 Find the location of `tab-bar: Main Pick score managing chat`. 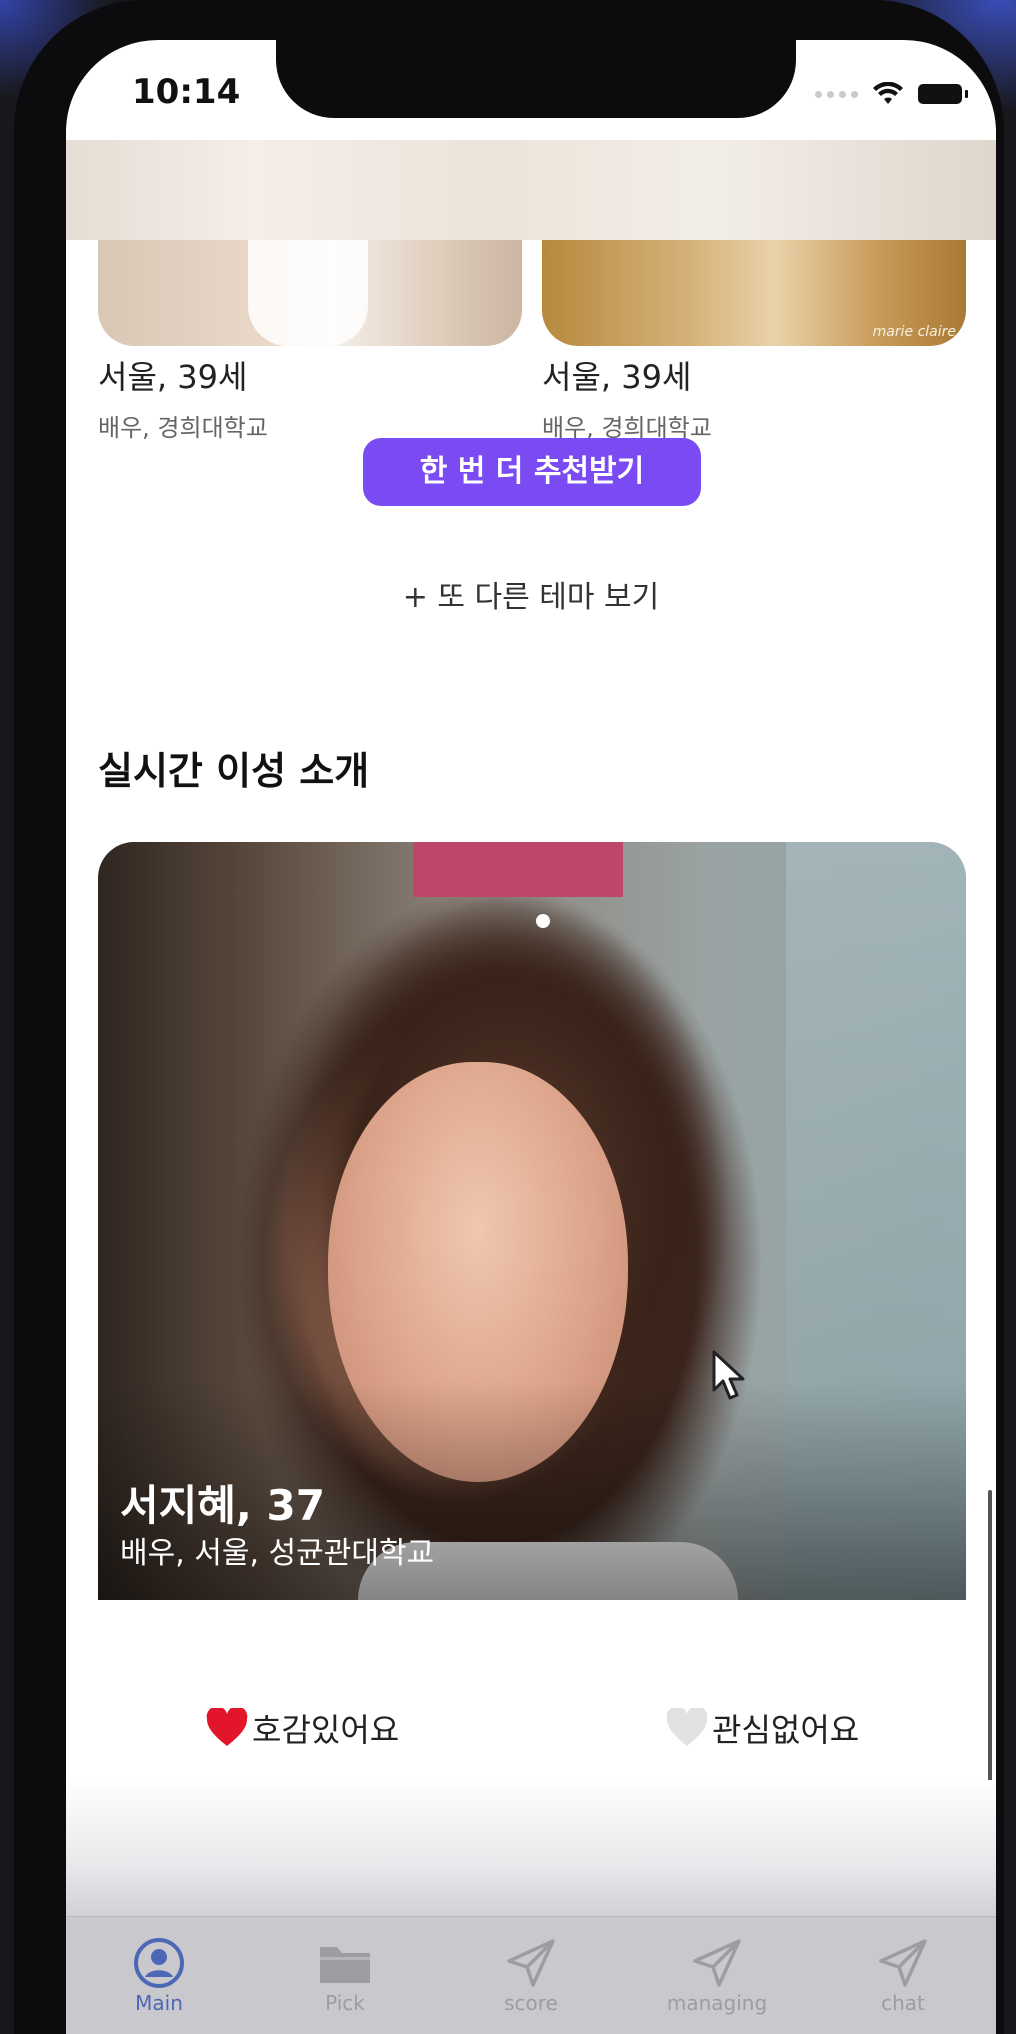

tab-bar: Main Pick score managing chat is located at coordinates (531, 1975).